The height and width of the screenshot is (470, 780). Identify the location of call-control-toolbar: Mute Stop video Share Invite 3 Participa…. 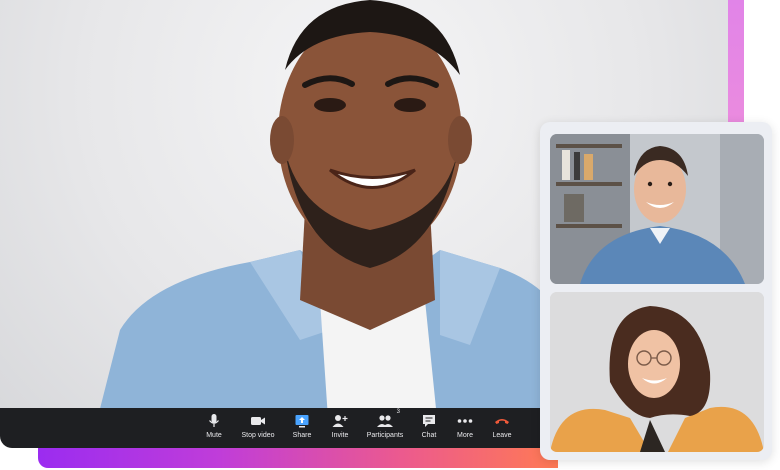
(271, 428).